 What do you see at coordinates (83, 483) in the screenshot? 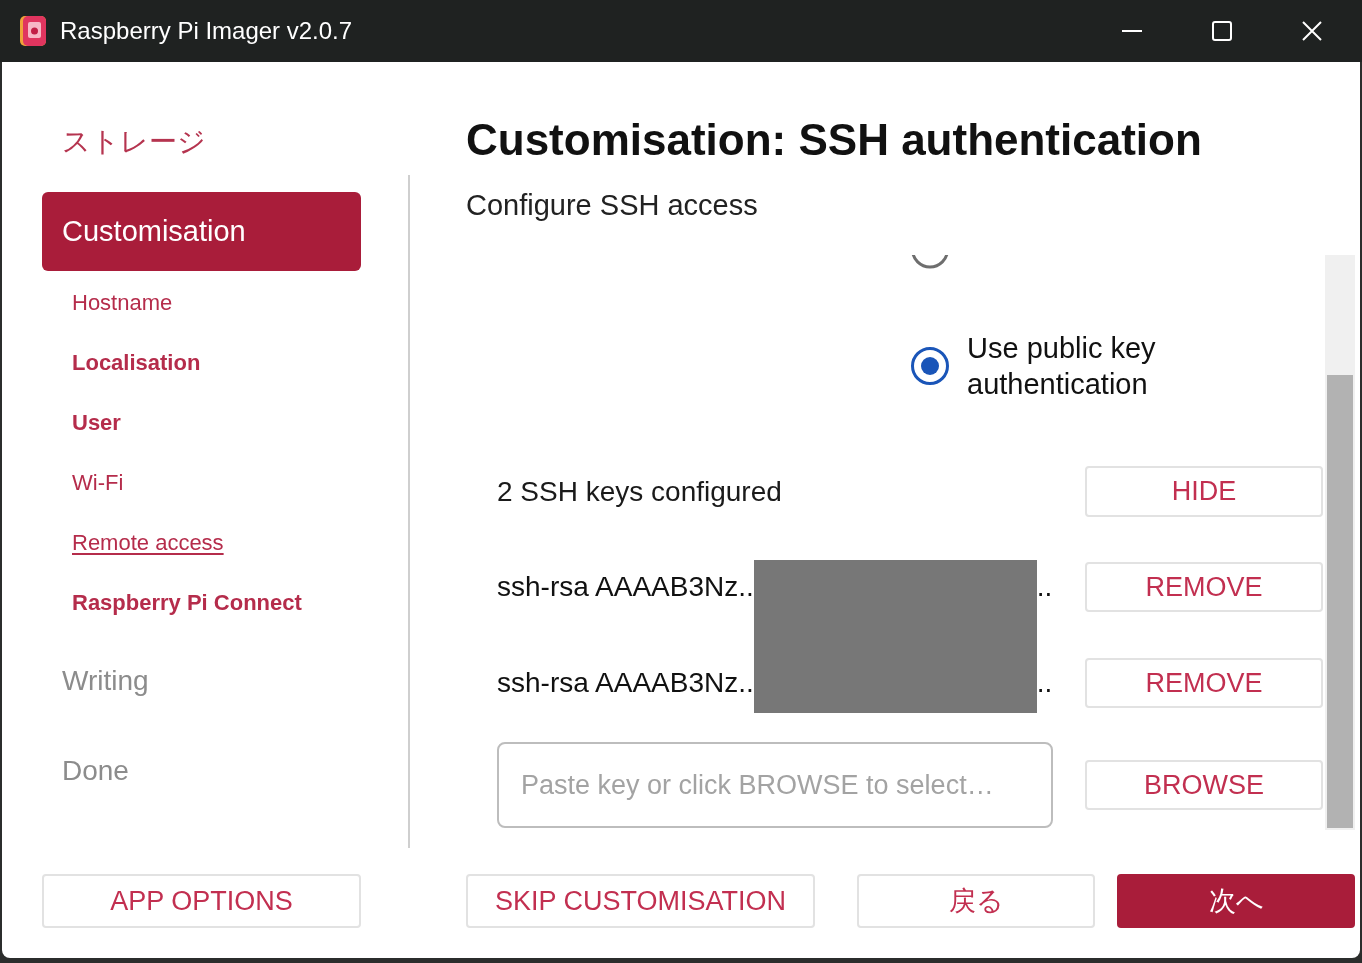
I see `sidebar-subitem: Wi-Fi` at bounding box center [83, 483].